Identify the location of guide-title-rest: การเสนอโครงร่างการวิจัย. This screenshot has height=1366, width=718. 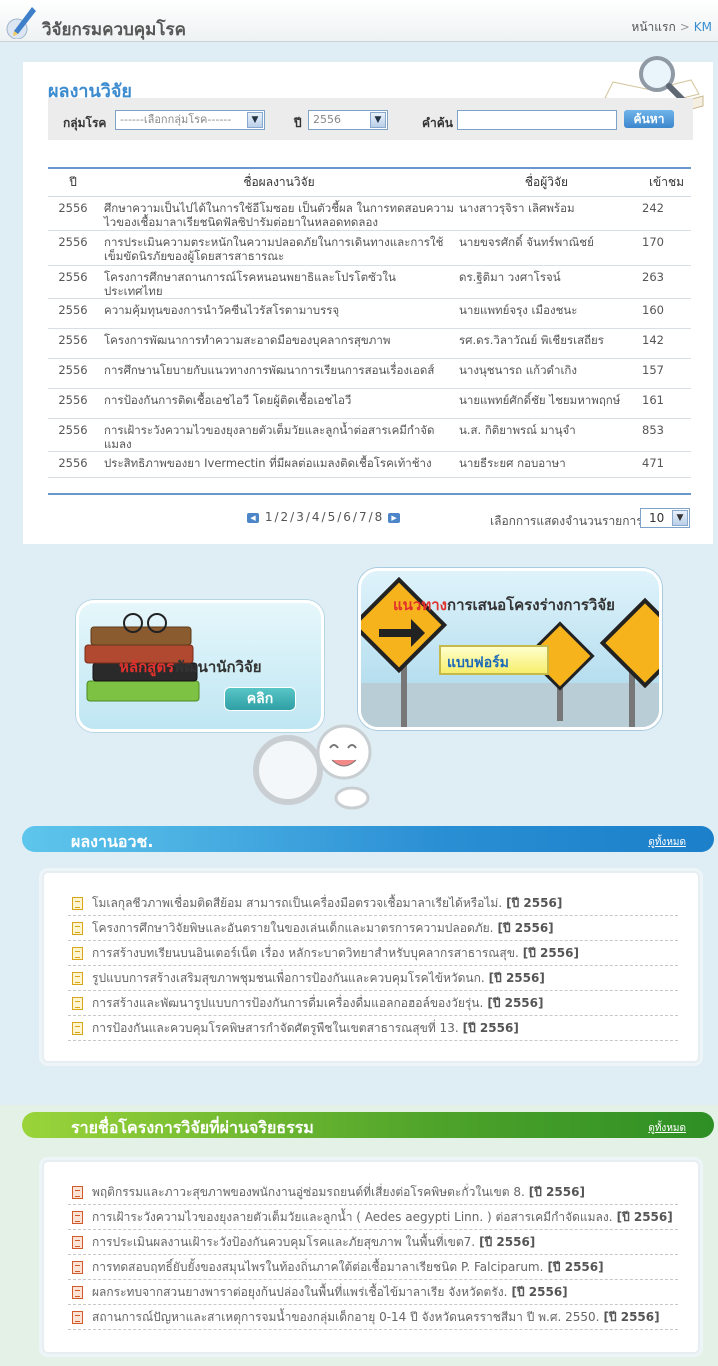
(530, 605).